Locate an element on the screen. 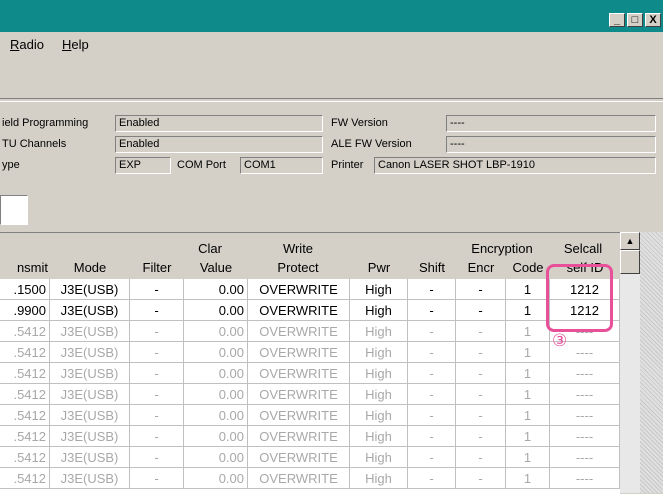 This screenshot has width=663, height=494. vertical-scrollbar: ▲ is located at coordinates (630, 362).